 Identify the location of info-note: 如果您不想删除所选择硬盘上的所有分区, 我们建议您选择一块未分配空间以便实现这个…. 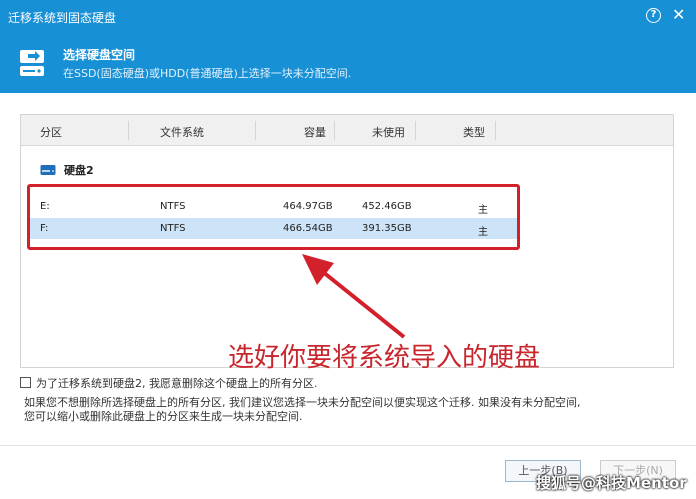
(349, 410).